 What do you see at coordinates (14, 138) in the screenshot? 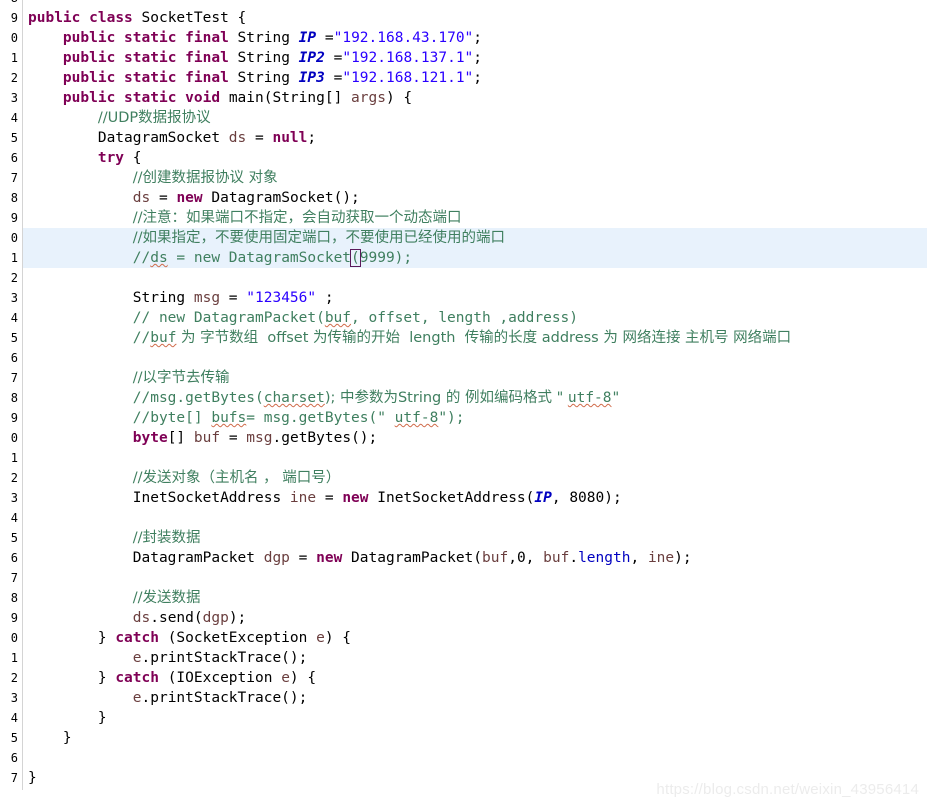
I see `line-number-label: 5` at bounding box center [14, 138].